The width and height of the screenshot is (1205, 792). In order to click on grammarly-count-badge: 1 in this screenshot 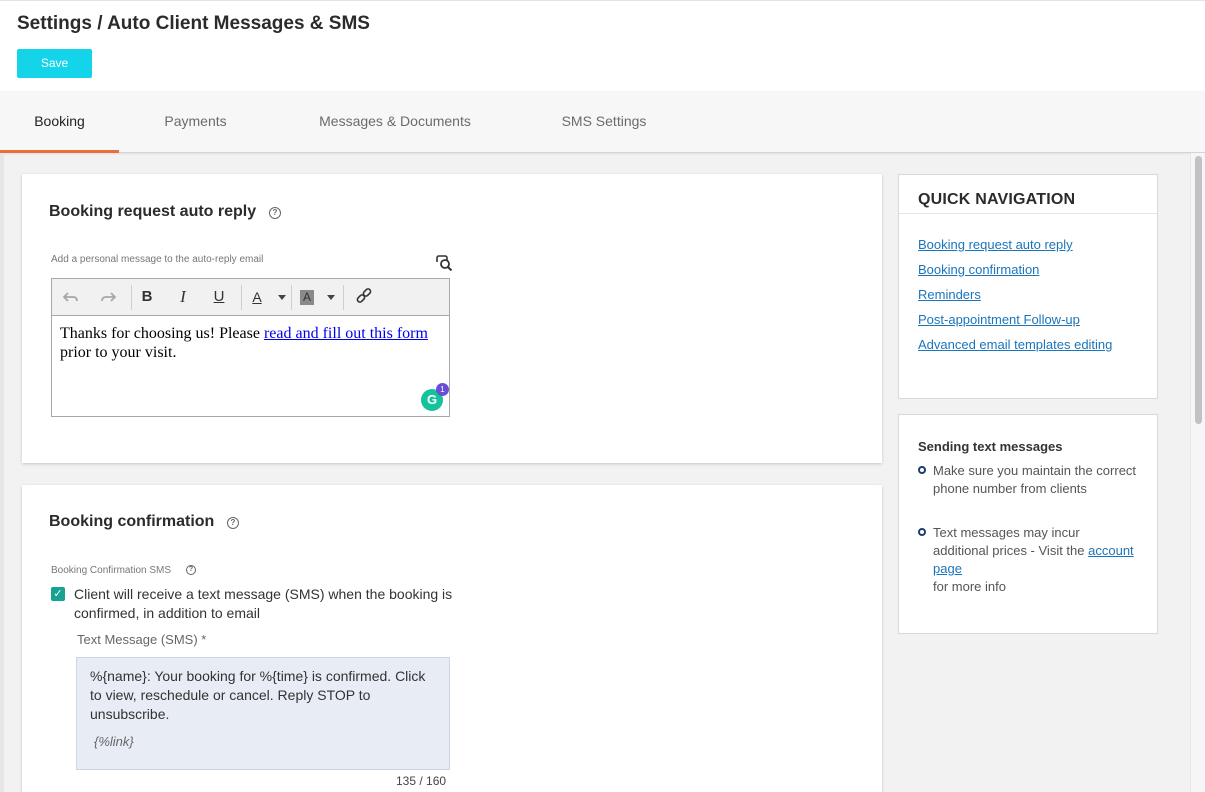, I will do `click(442, 389)`.